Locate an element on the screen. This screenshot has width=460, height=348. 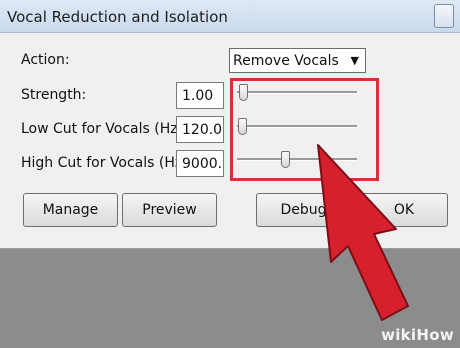
pointer-arrow-shape is located at coordinates (363, 232).